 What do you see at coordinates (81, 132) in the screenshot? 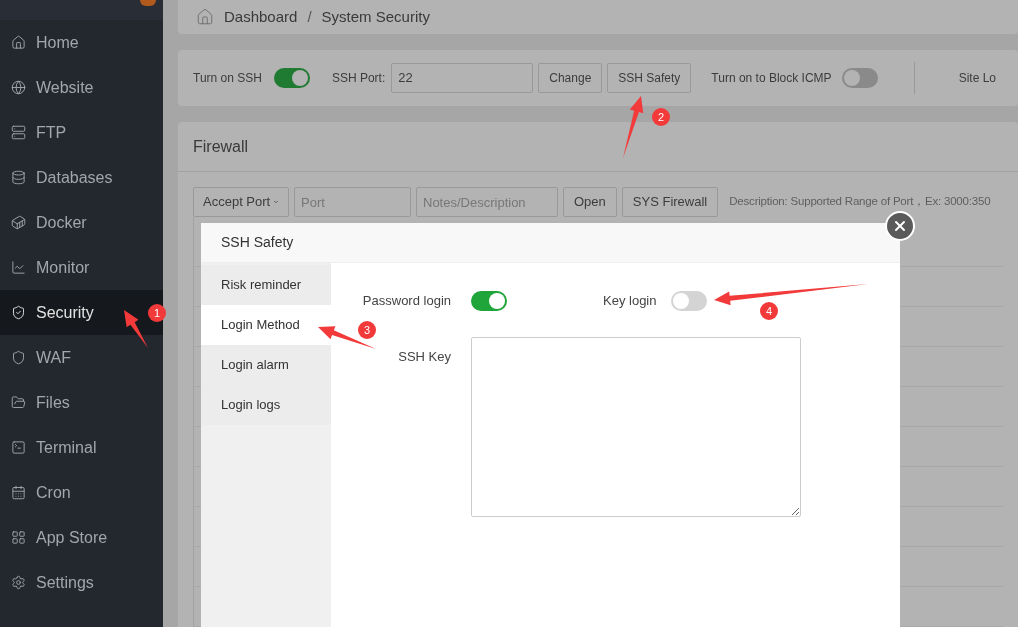
I see `sidebar-item: FTP` at bounding box center [81, 132].